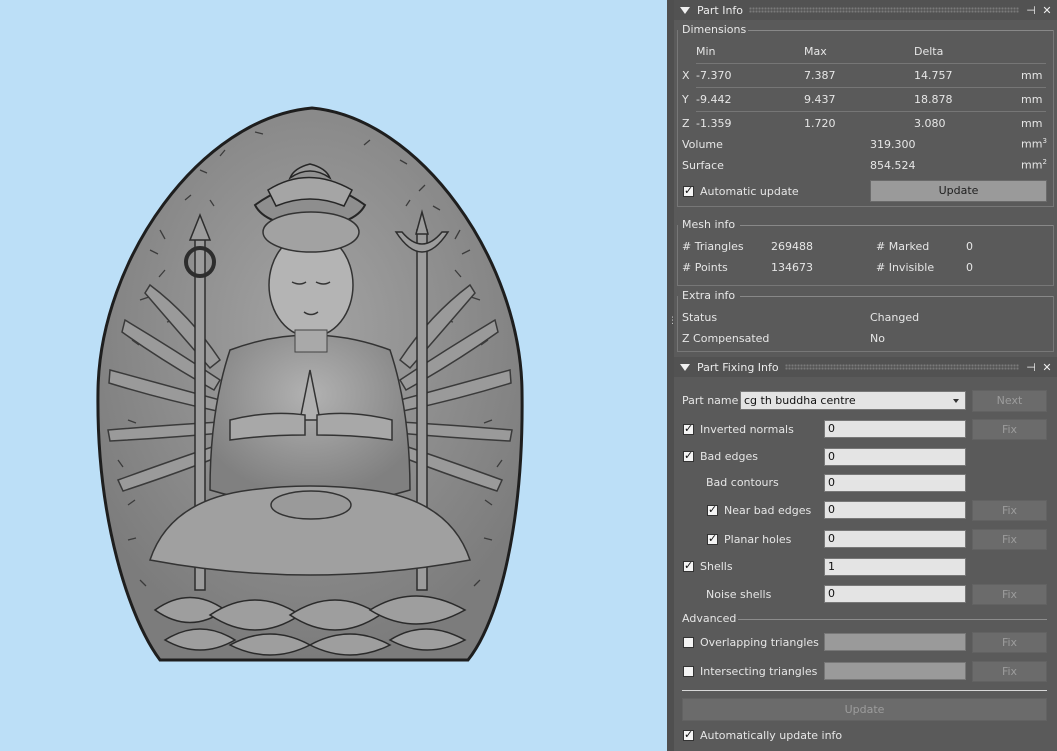 This screenshot has width=1057, height=751. I want to click on part-info-titlebar: Part Info ⊣ ✕, so click(865, 10).